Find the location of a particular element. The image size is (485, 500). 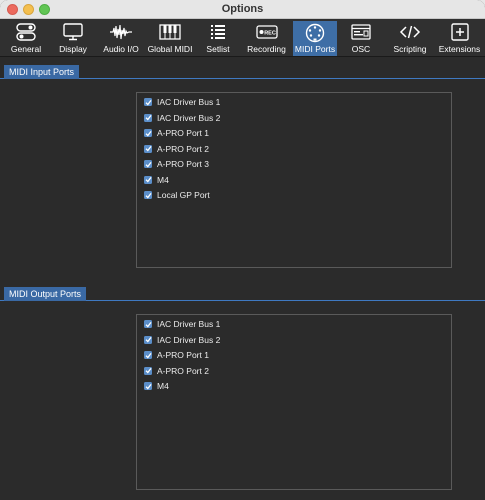

tab-display: Display is located at coordinates (73, 38).